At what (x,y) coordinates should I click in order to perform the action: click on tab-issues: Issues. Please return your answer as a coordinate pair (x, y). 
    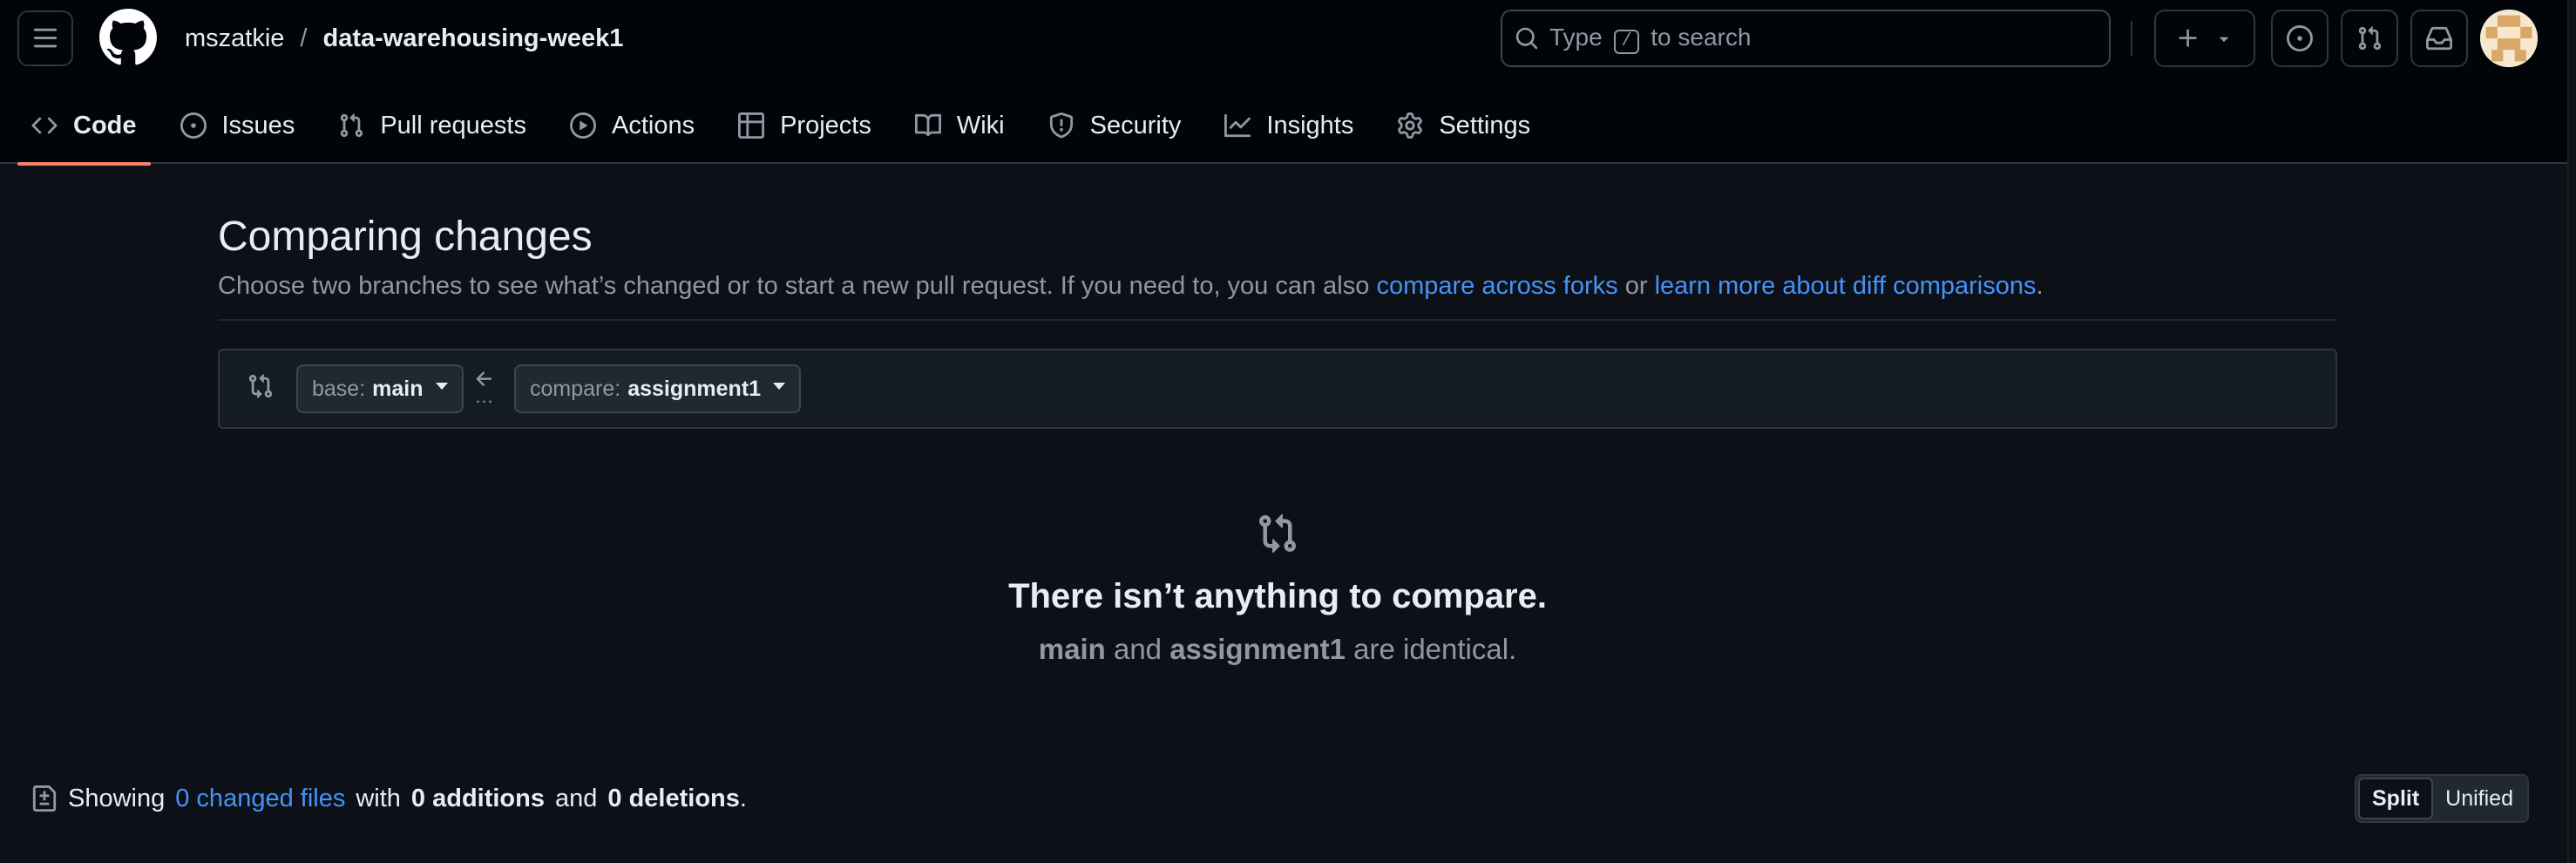
    Looking at the image, I should click on (238, 125).